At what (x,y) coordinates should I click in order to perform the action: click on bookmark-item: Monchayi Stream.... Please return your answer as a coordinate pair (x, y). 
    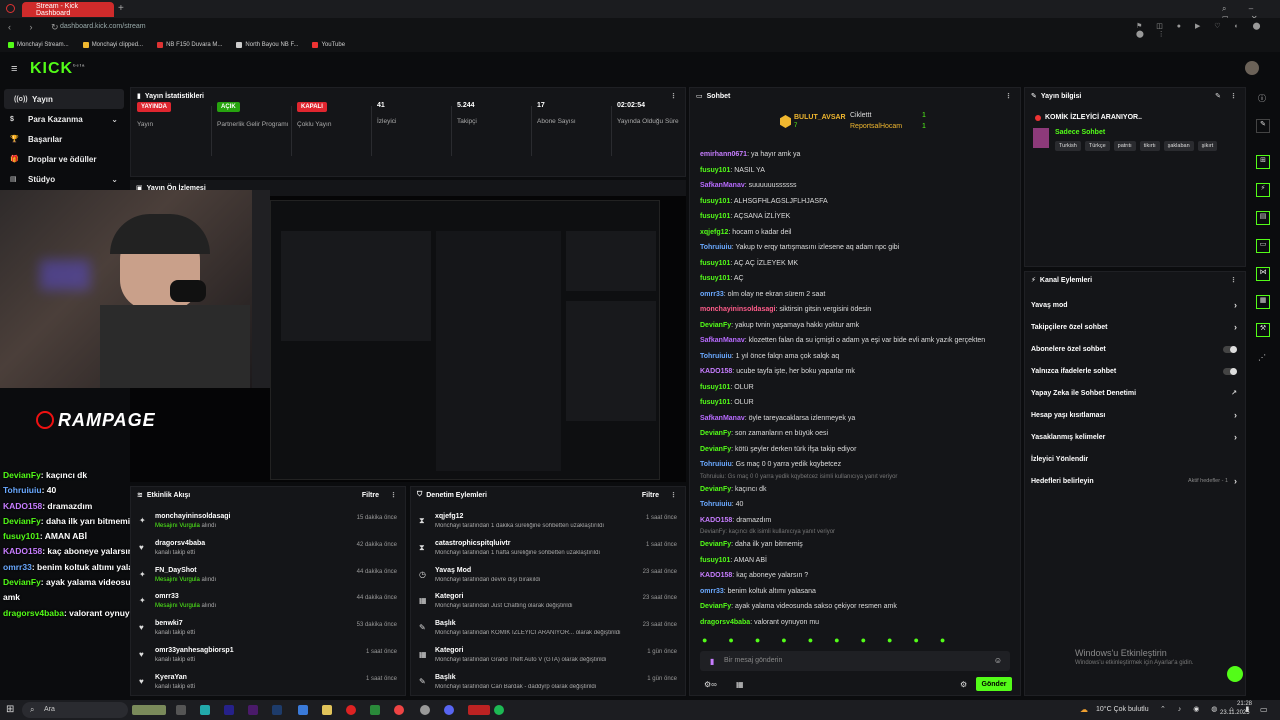
    Looking at the image, I should click on (38, 45).